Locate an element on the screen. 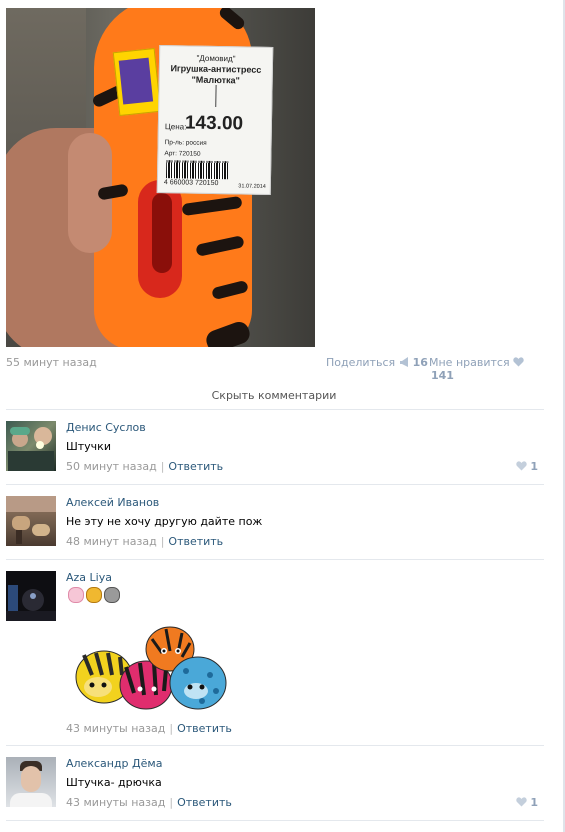 Image resolution: width=565 pixels, height=832 pixels. wolf-face-icon is located at coordinates (112, 595).